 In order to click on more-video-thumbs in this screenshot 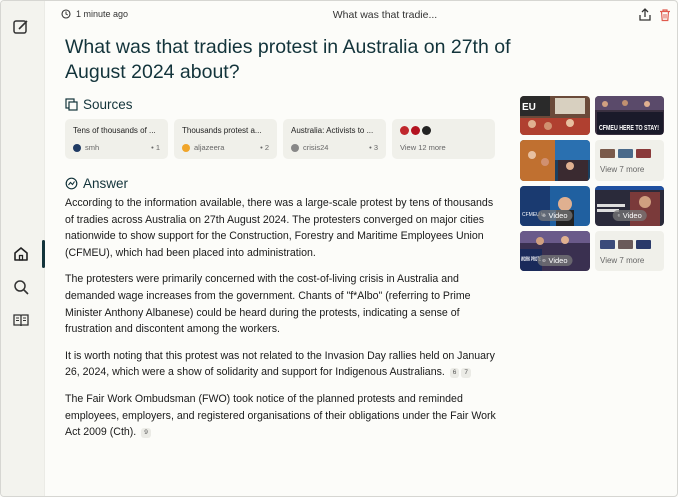, I will do `click(625, 244)`.